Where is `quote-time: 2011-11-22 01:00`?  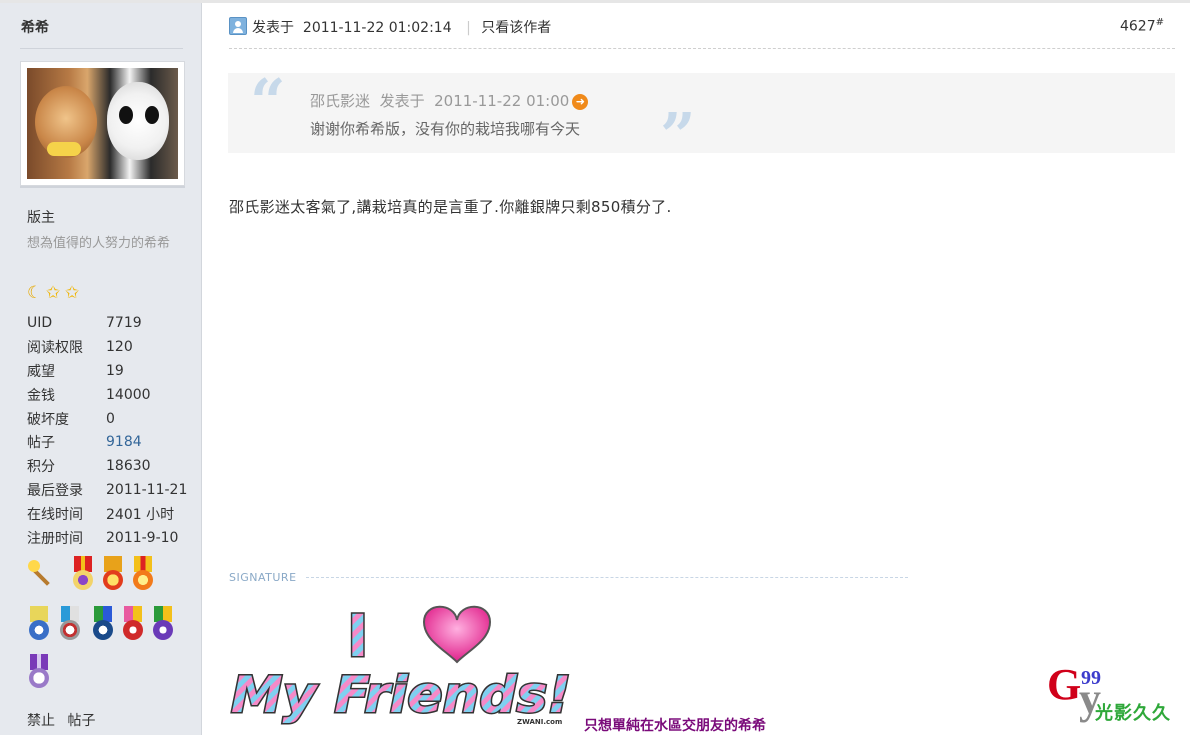
quote-time: 2011-11-22 01:00 is located at coordinates (502, 101).